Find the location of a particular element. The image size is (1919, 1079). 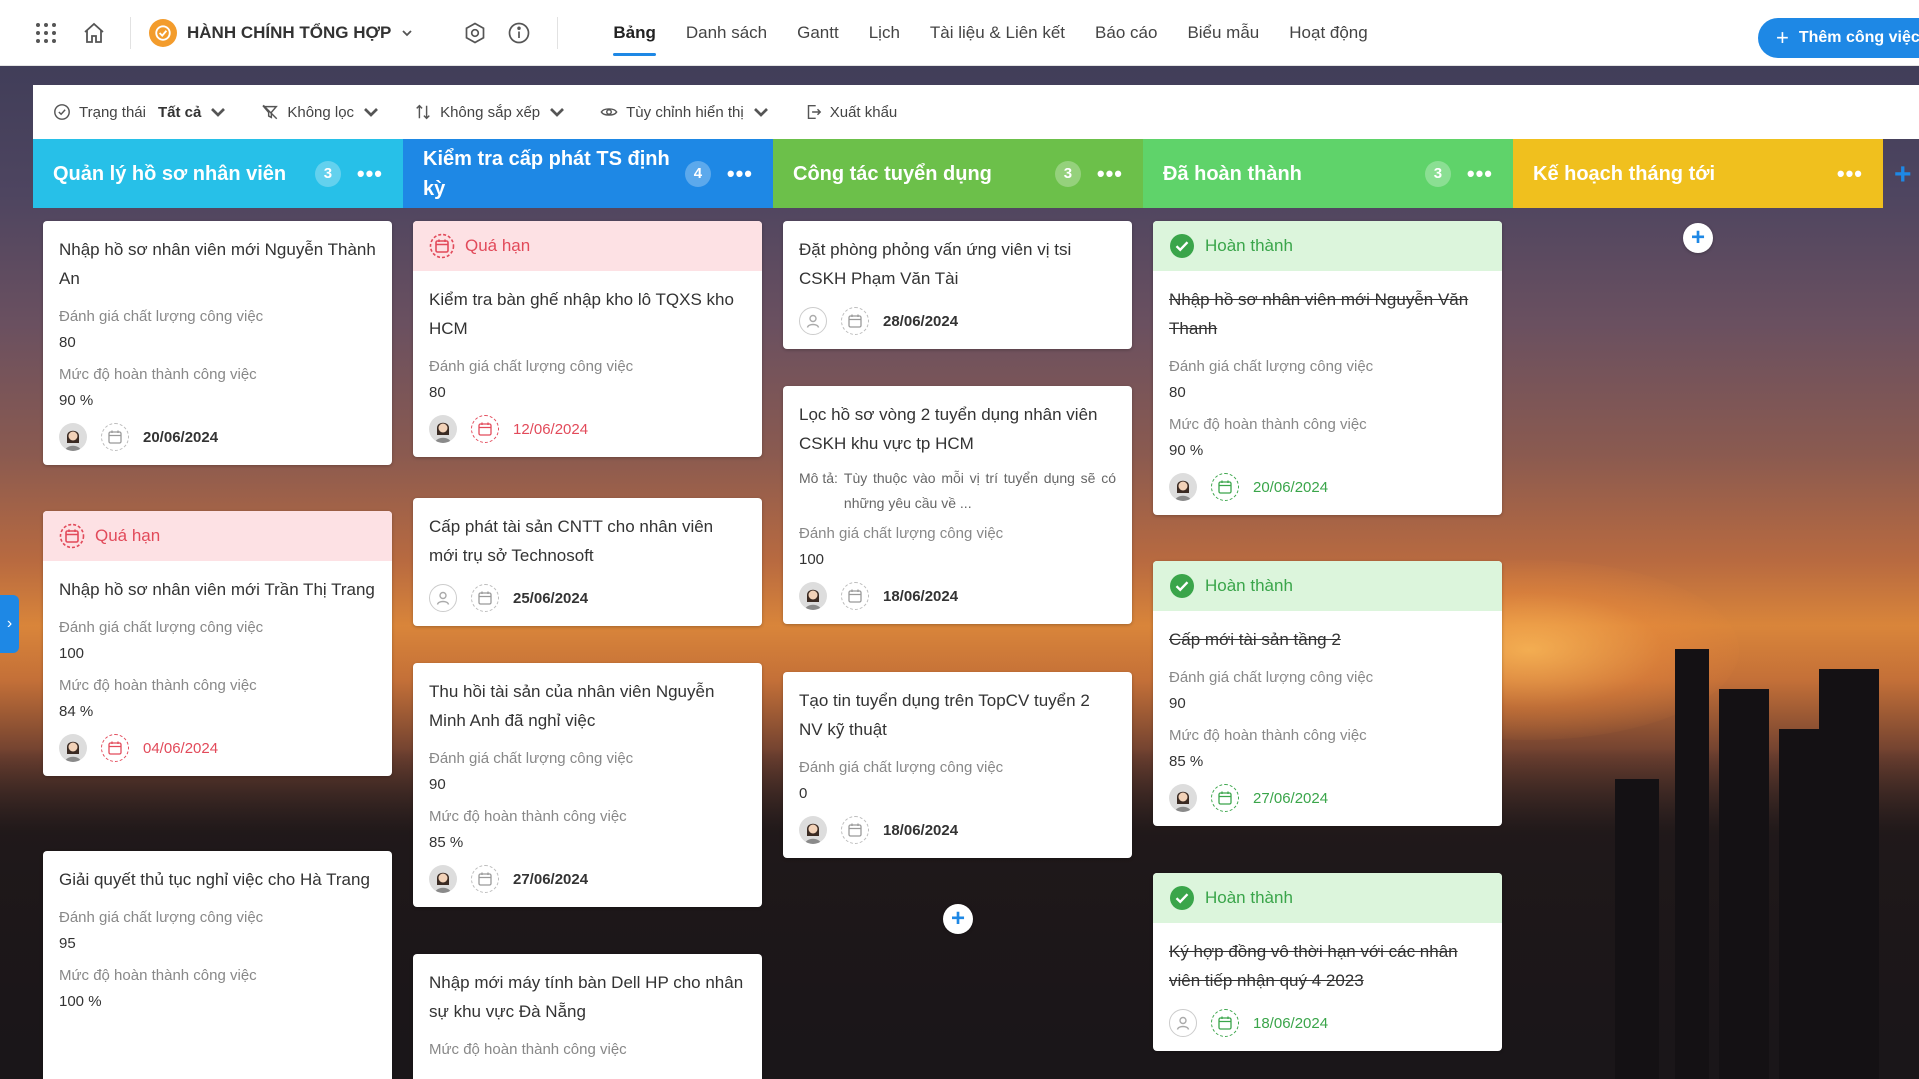

filter-dropdown: Không lọc is located at coordinates (320, 112).